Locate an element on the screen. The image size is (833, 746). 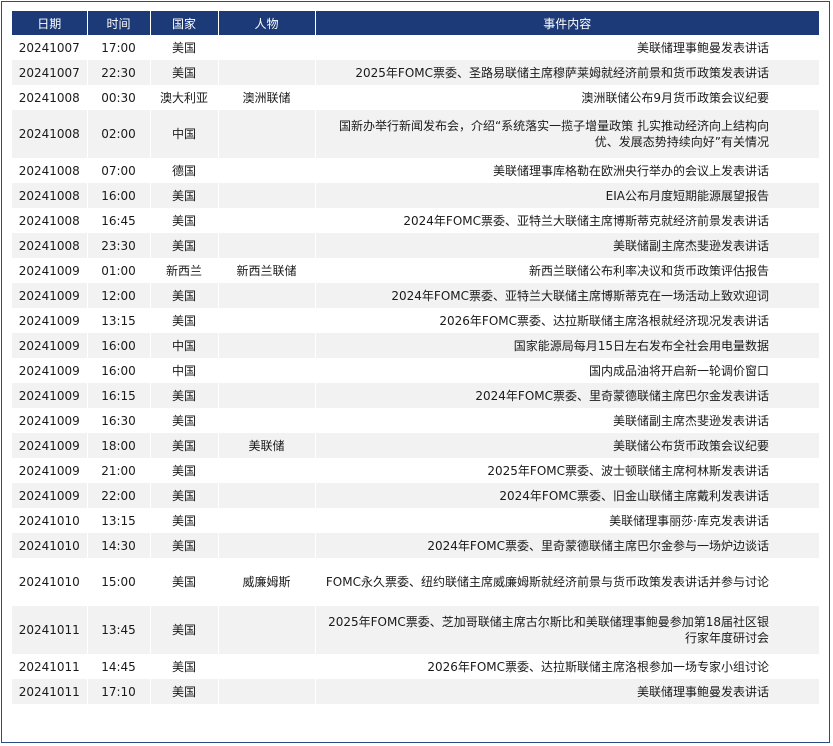
event-cell: 2024年FOMC票委、亚特兰大联储主席博斯蒂克就经济前景发表讲话 is located at coordinates (567, 220).